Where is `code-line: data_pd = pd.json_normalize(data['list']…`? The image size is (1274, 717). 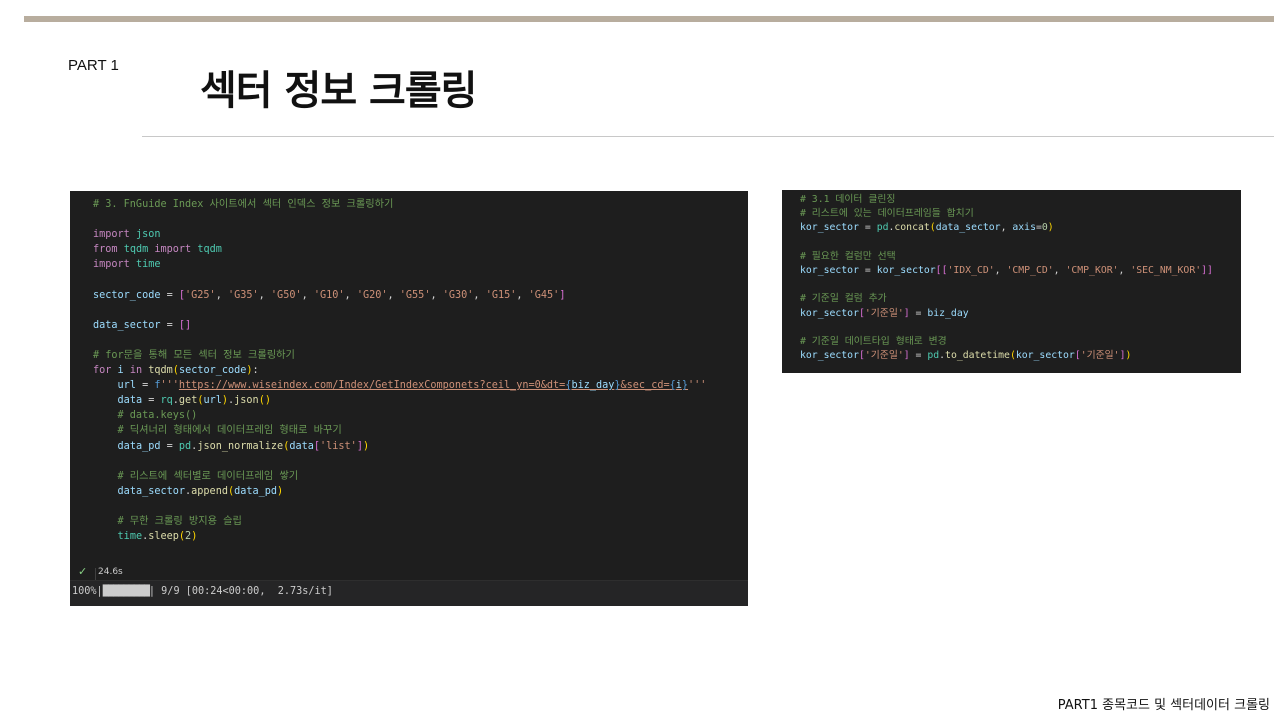
code-line: data_pd = pd.json_normalize(data['list']… is located at coordinates (243, 446).